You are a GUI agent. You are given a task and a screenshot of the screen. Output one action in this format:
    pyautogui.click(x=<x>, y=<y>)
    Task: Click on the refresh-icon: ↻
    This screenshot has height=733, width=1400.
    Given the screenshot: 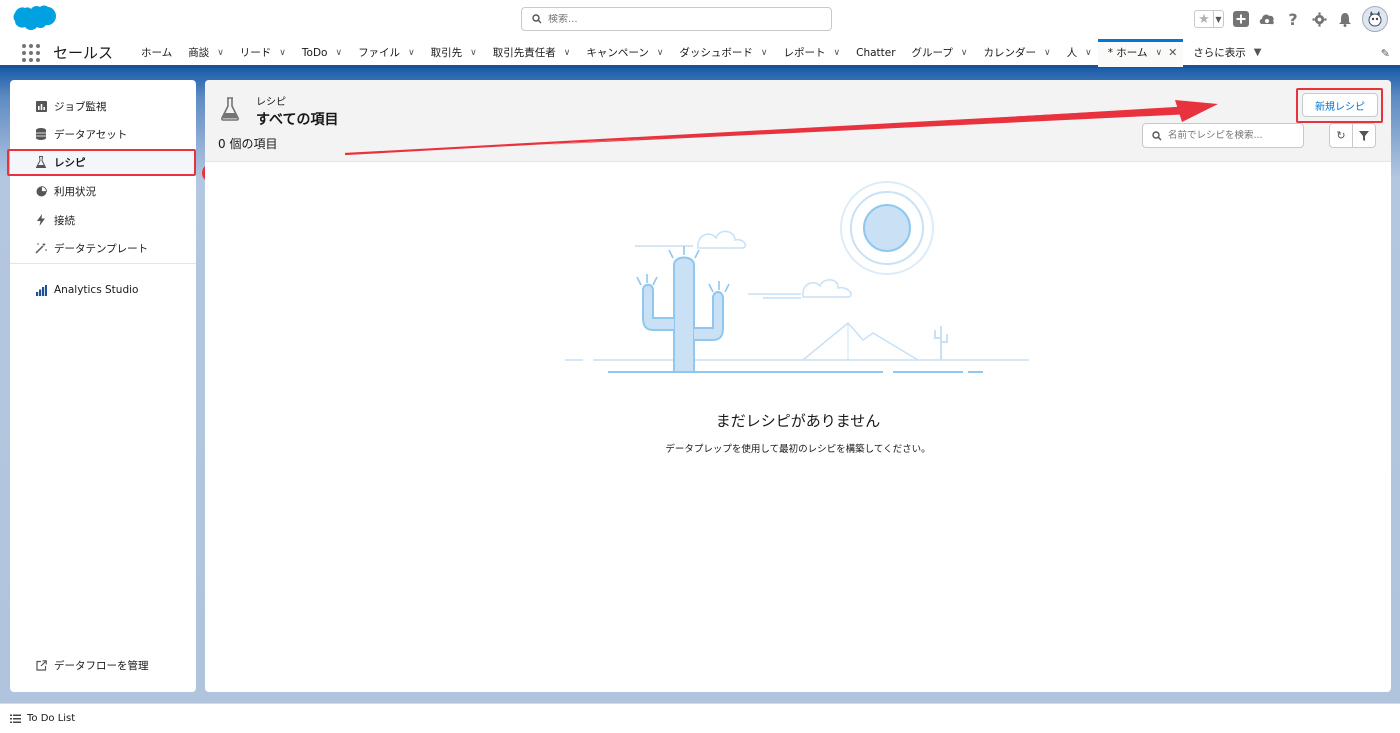 What is the action you would take?
    pyautogui.click(x=1341, y=135)
    